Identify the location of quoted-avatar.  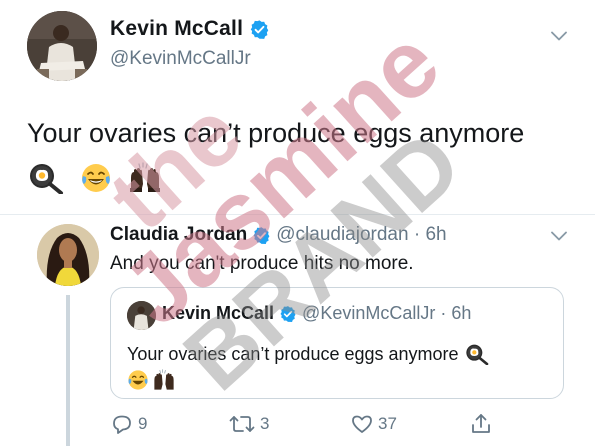
(141, 315).